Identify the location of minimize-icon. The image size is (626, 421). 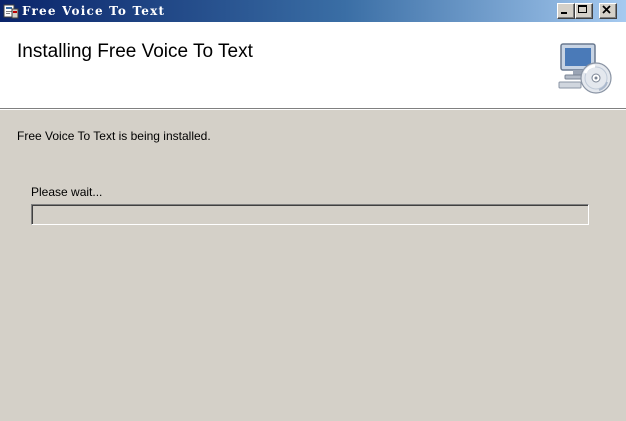
(564, 13).